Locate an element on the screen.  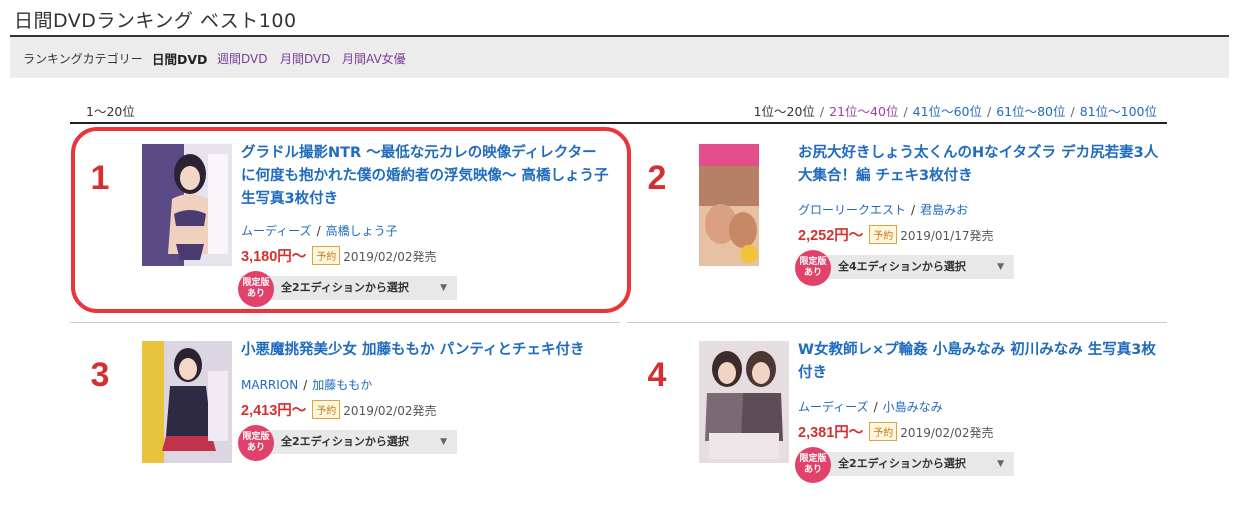
pager-current: 1位〜20位 is located at coordinates (784, 111).